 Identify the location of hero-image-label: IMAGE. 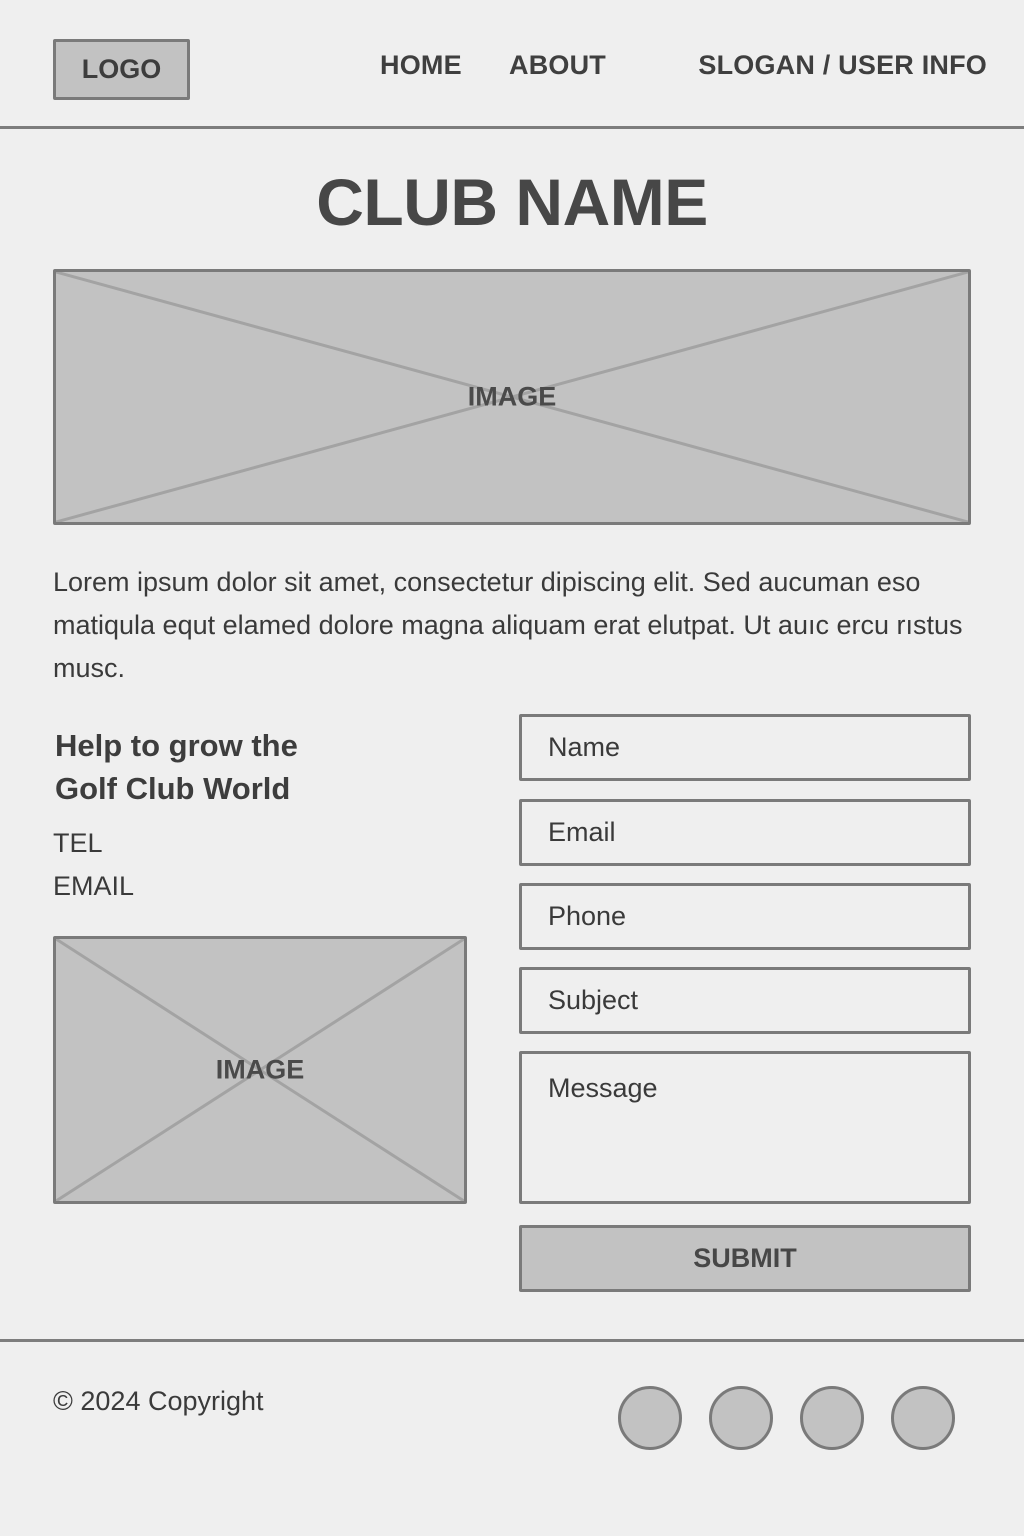
(512, 396).